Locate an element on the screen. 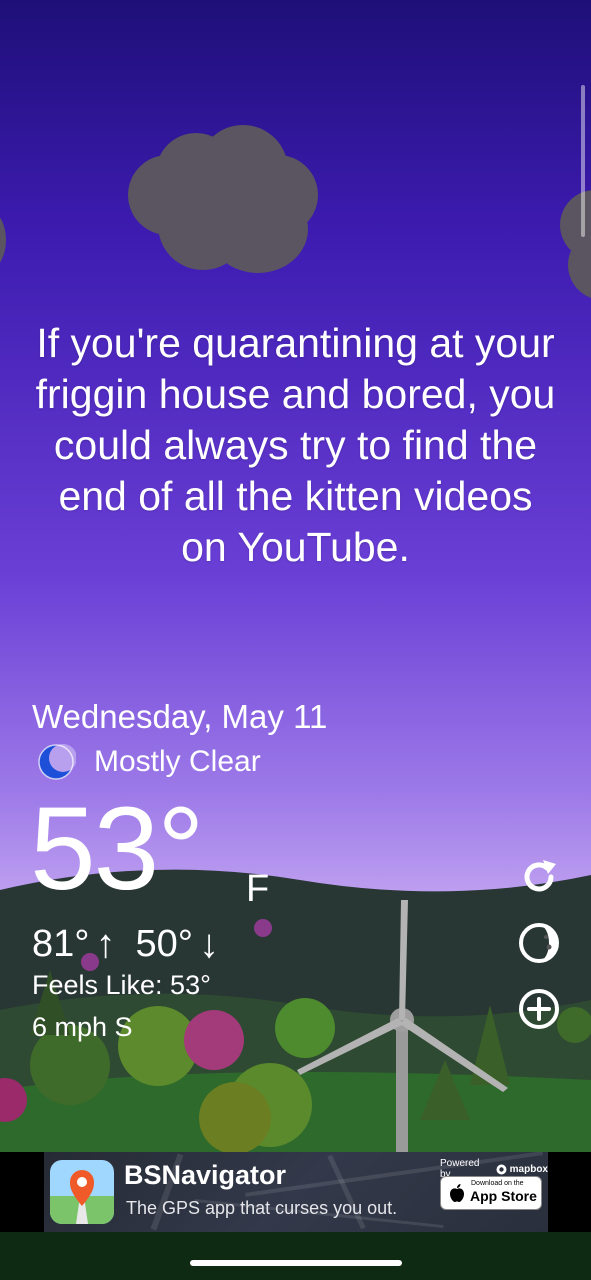  ad-title: BSNavigator is located at coordinates (205, 1175).